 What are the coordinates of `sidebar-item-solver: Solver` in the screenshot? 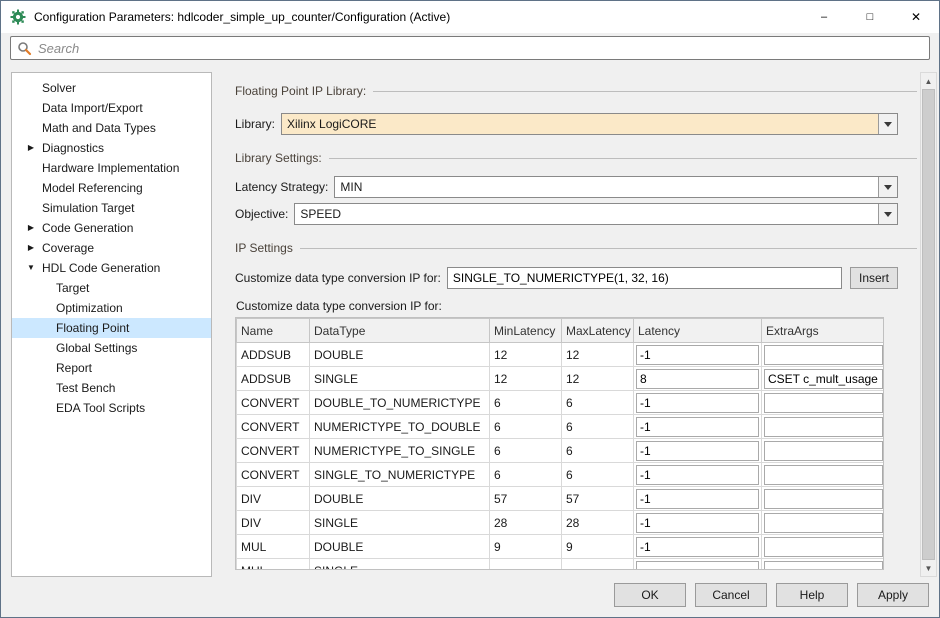 It's located at (111, 88).